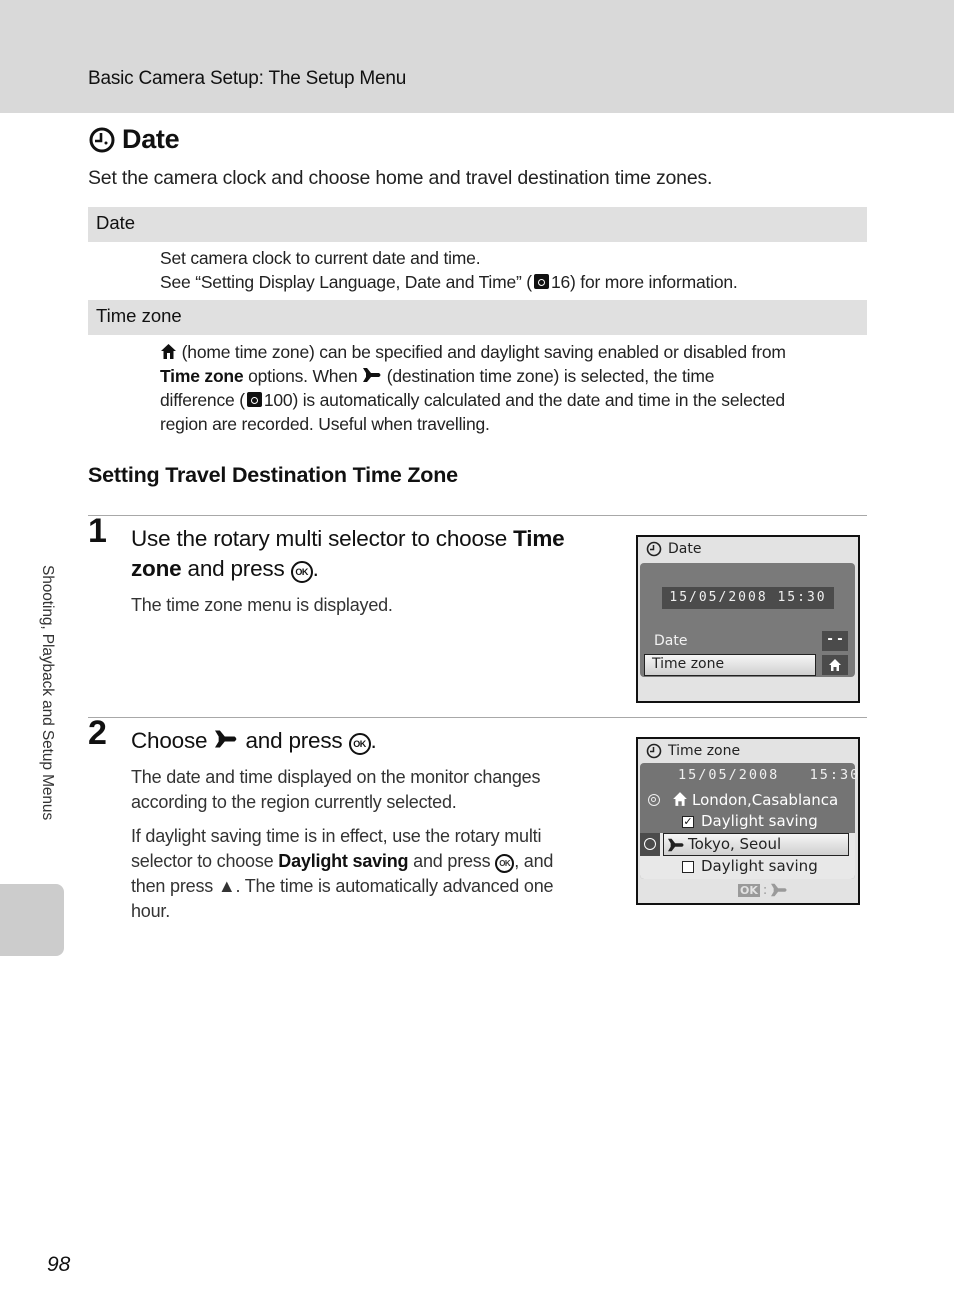 Image resolution: width=954 pixels, height=1314 pixels. Describe the element at coordinates (477, 317) in the screenshot. I see `option-header-time-zone: Time zone` at that location.